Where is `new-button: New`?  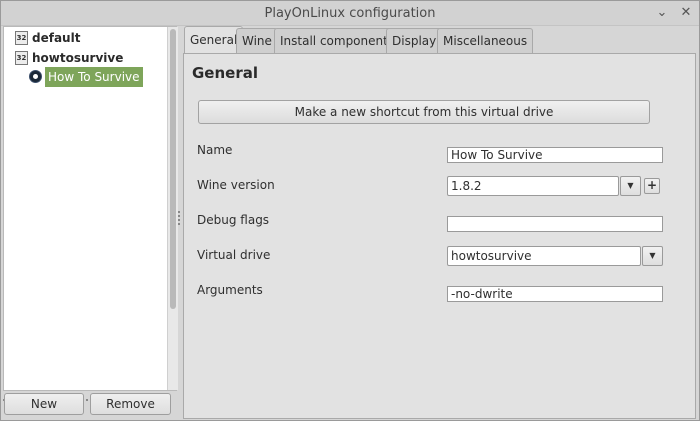 new-button: New is located at coordinates (44, 404).